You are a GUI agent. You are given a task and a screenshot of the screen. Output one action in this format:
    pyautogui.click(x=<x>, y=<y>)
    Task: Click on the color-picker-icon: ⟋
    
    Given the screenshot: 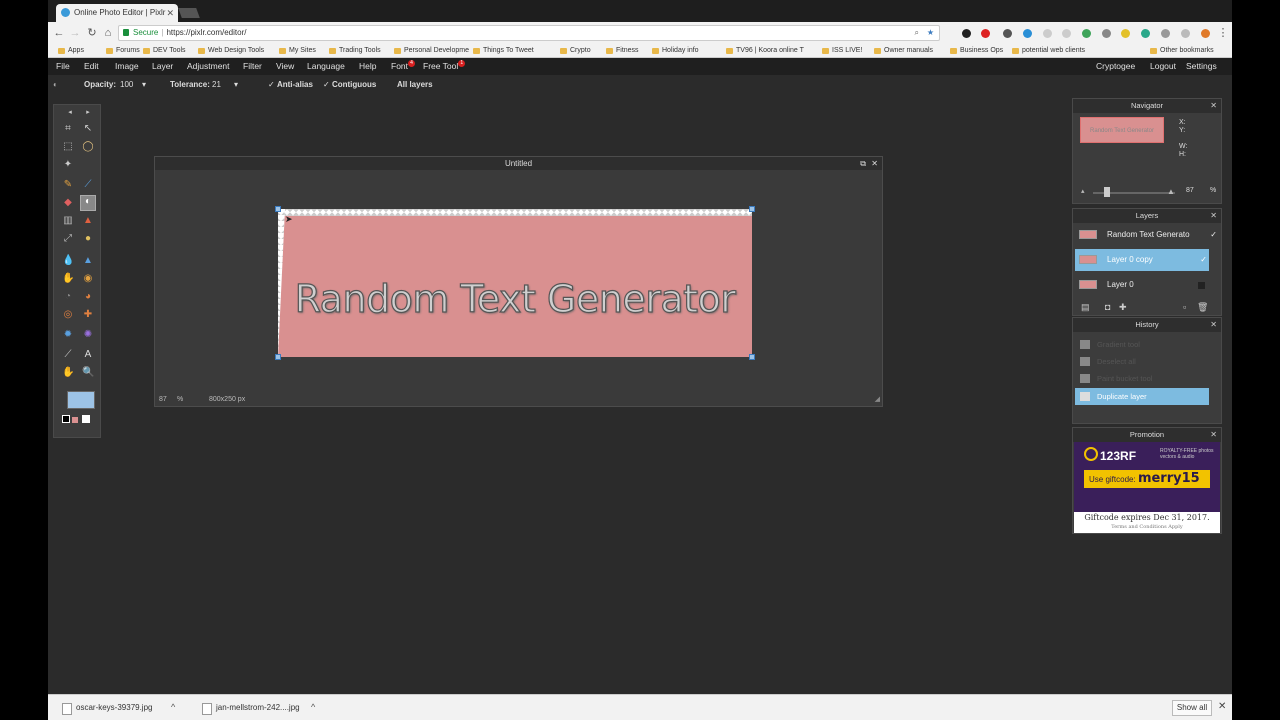 What is the action you would take?
    pyautogui.click(x=68, y=355)
    